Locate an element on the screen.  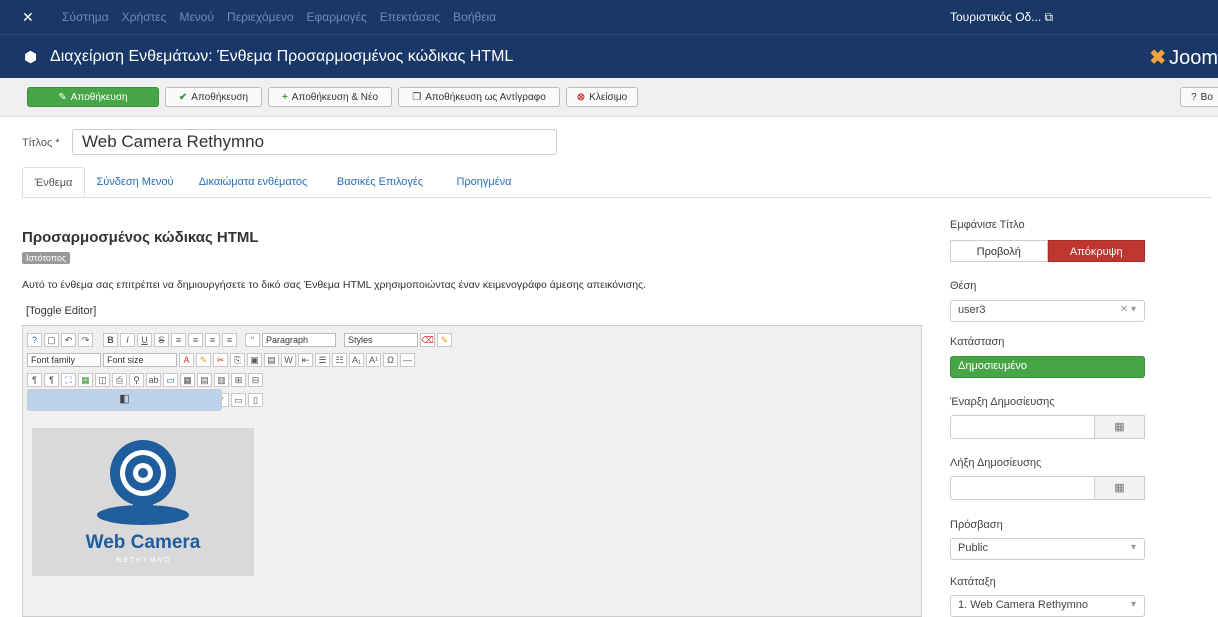
font-size-select: Font size is located at coordinates (140, 360).